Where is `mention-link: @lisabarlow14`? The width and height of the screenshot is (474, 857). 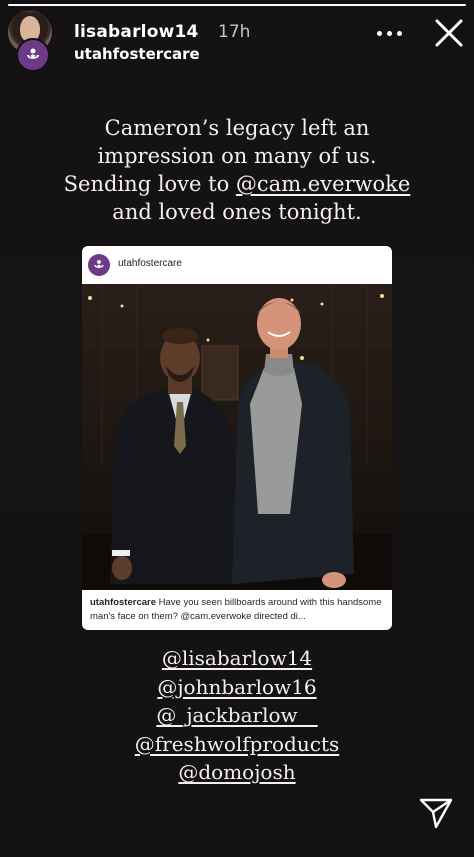
mention-link: @lisabarlow14 is located at coordinates (237, 658).